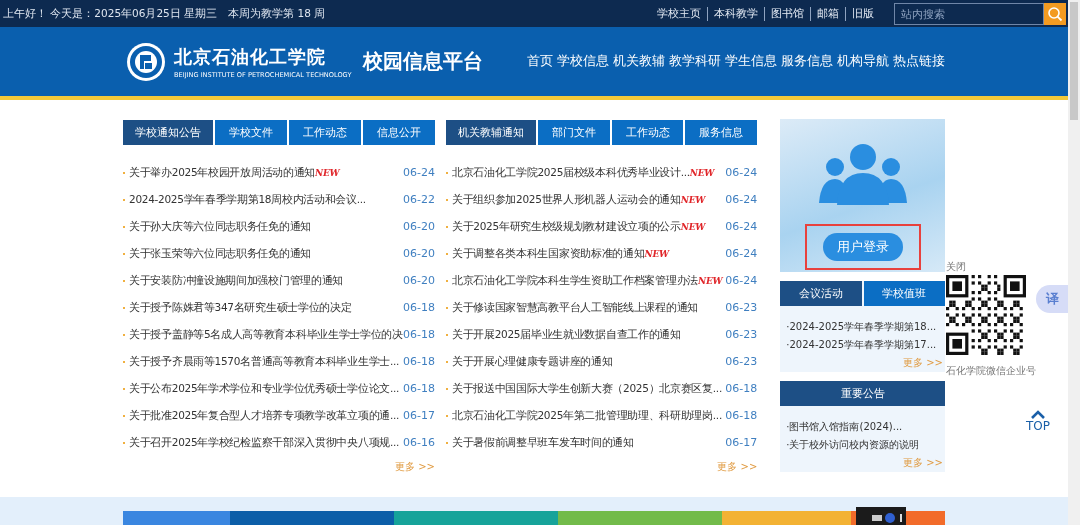  What do you see at coordinates (490, 132) in the screenshot?
I see `tab: 机关教辅通知` at bounding box center [490, 132].